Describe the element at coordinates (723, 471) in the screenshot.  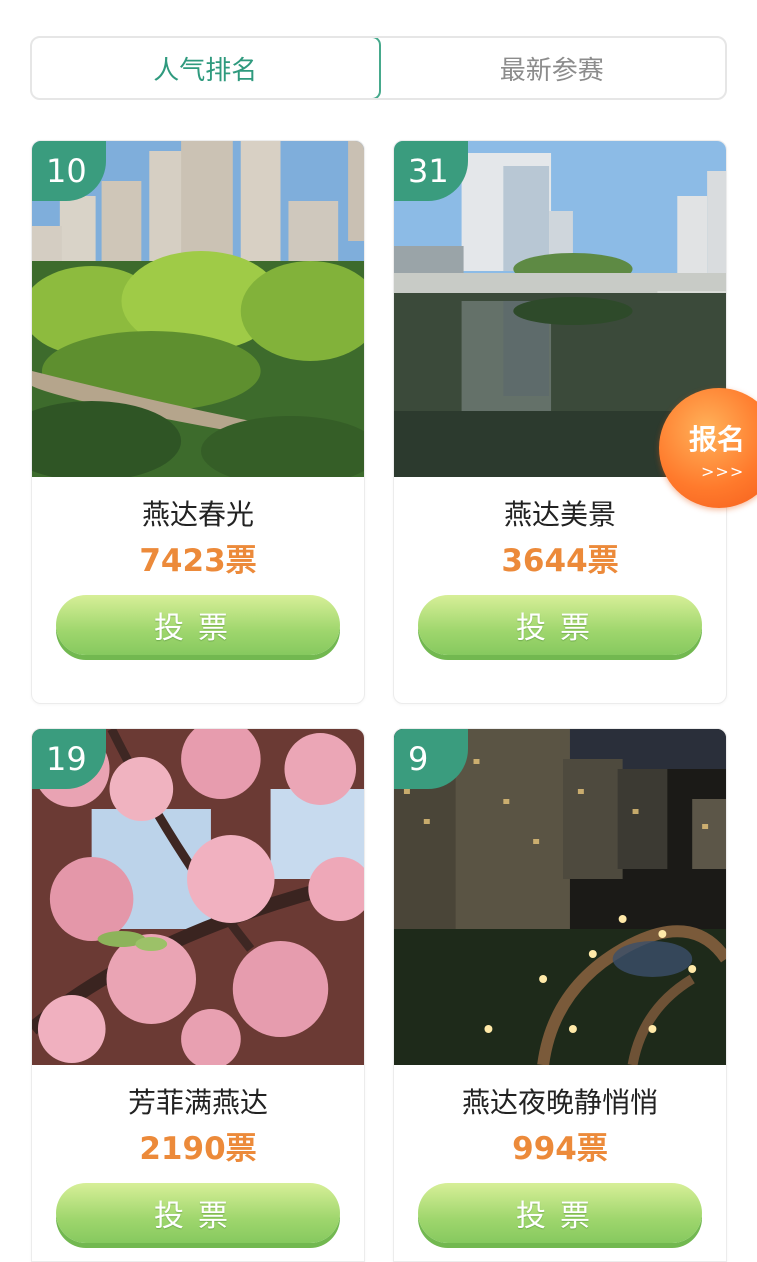
I see `arrows-icon: >>>` at that location.